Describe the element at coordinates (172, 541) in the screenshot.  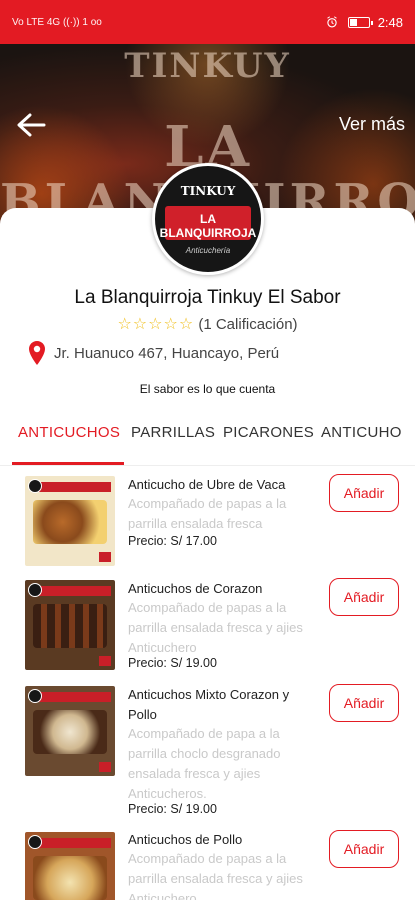
I see `product-price: Precio: S/ 17.00` at that location.